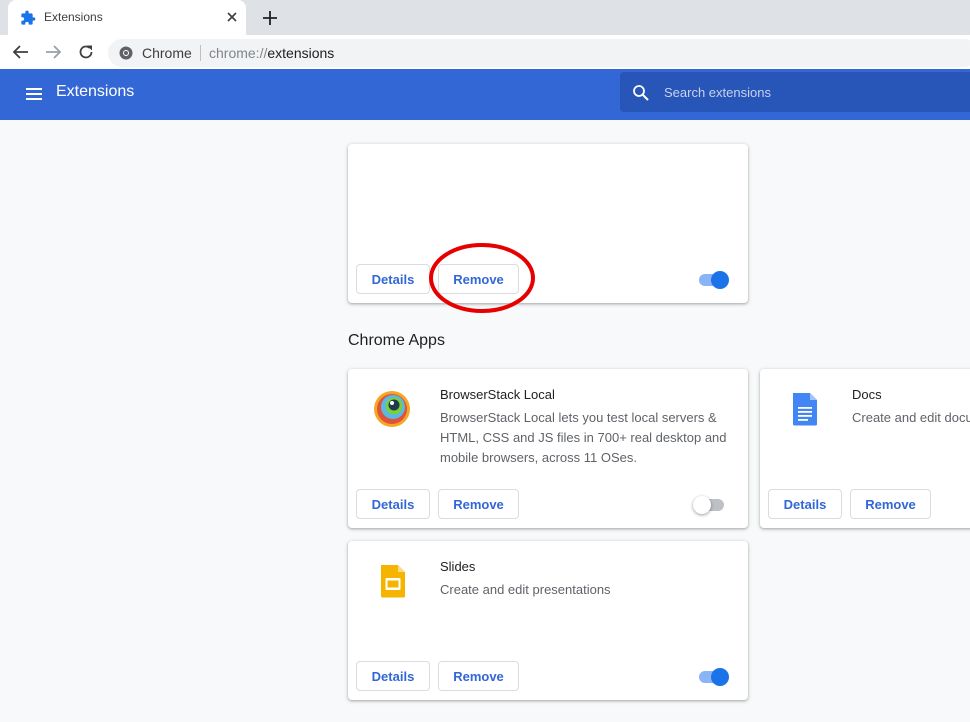 The width and height of the screenshot is (970, 722). I want to click on chrome-icon, so click(126, 53).